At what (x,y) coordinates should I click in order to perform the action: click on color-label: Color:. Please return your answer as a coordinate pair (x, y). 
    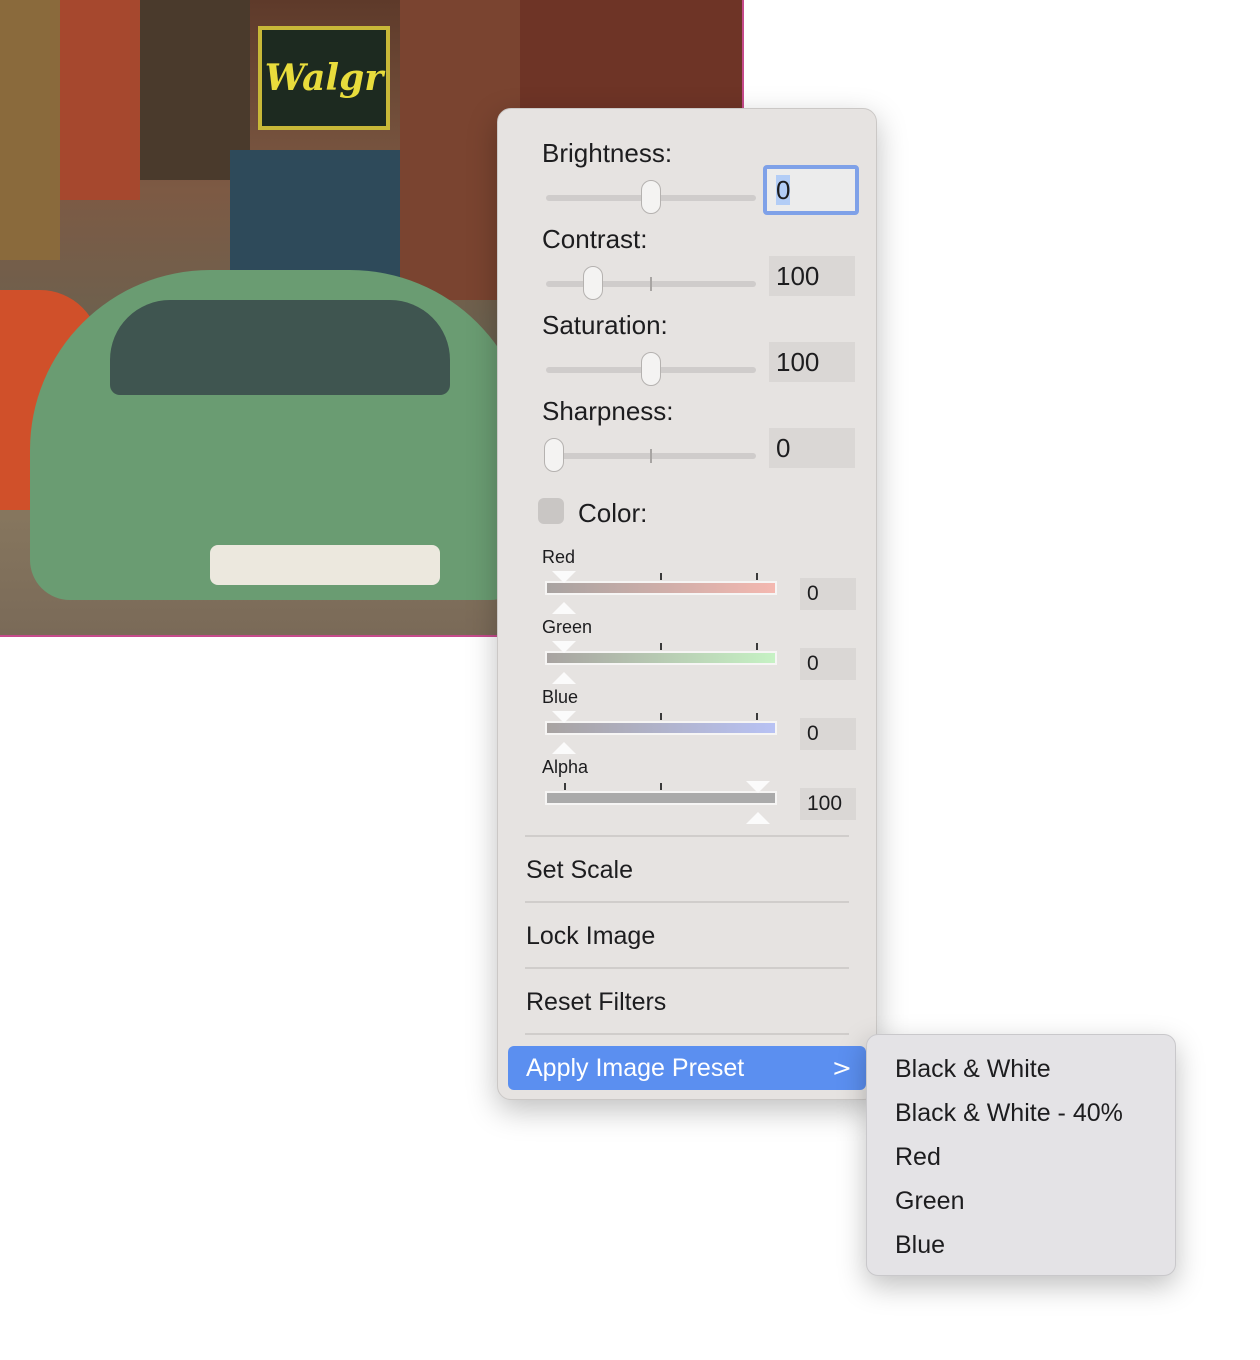
    Looking at the image, I should click on (613, 513).